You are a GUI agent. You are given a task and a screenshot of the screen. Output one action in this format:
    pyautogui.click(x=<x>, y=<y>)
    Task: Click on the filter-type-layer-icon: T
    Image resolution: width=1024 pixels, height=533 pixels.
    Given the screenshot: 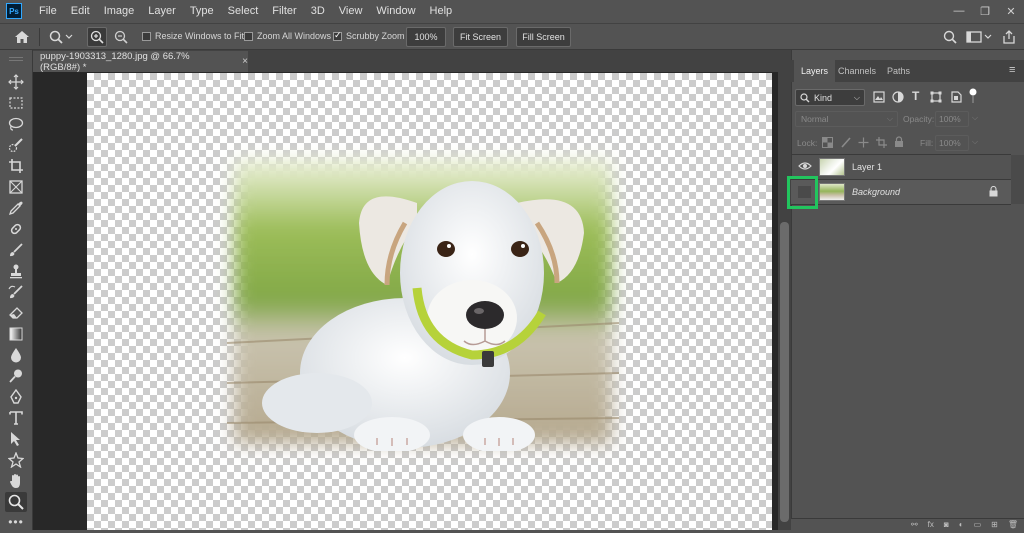 What is the action you would take?
    pyautogui.click(x=915, y=96)
    